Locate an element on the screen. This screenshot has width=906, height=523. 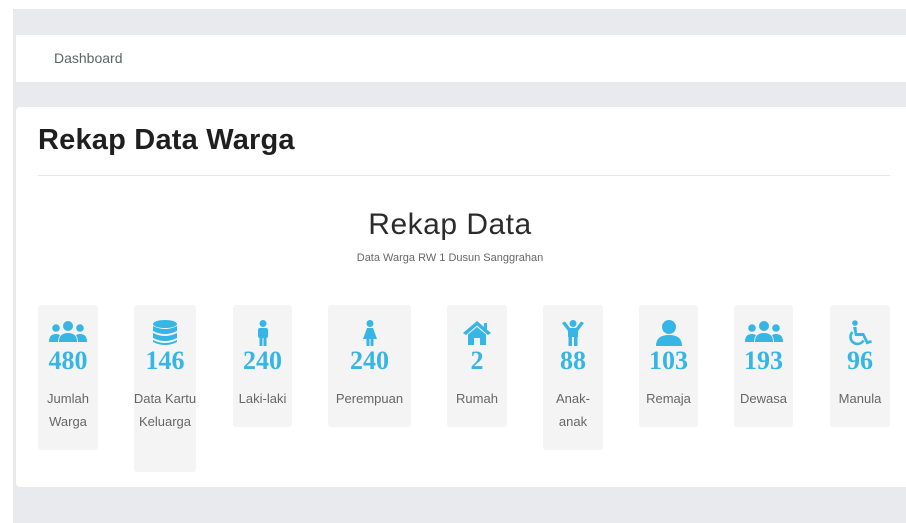
stat-manula: 96 Manula is located at coordinates (860, 366).